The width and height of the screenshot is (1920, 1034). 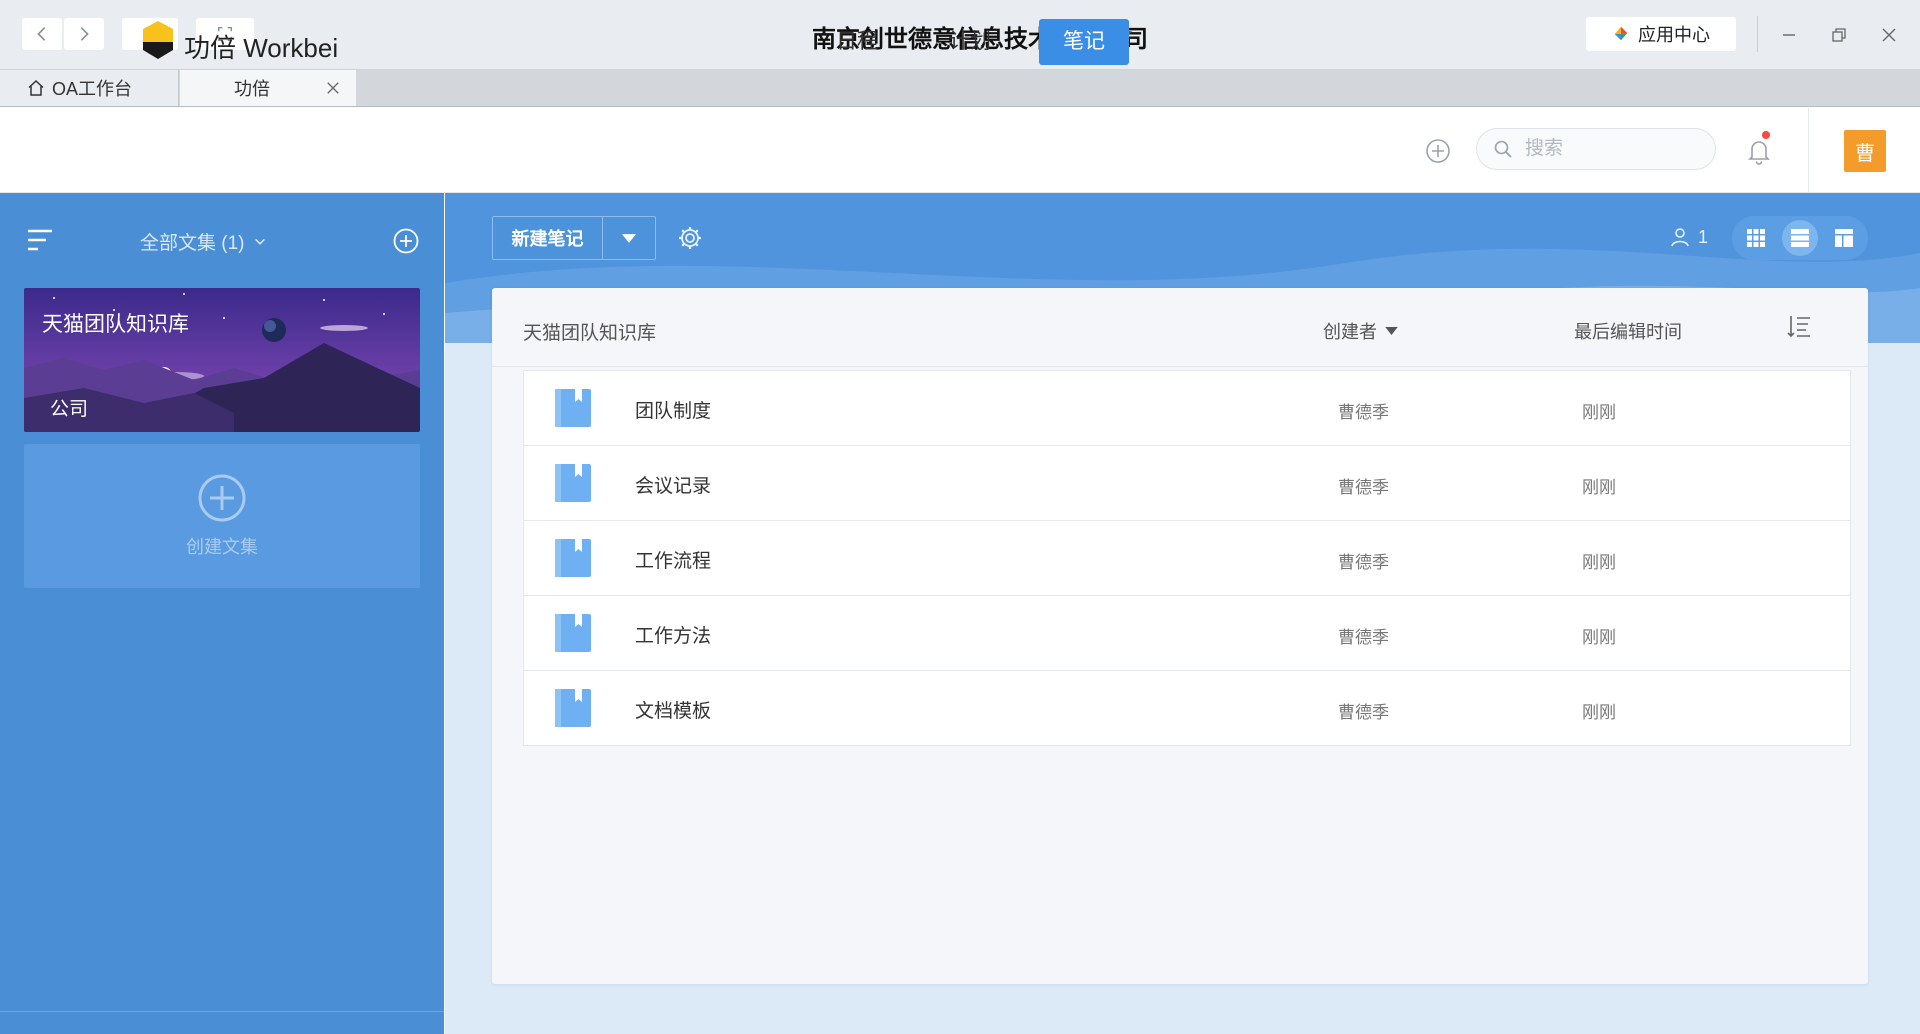 I want to click on column-header: 最后编辑时间, so click(x=1628, y=332).